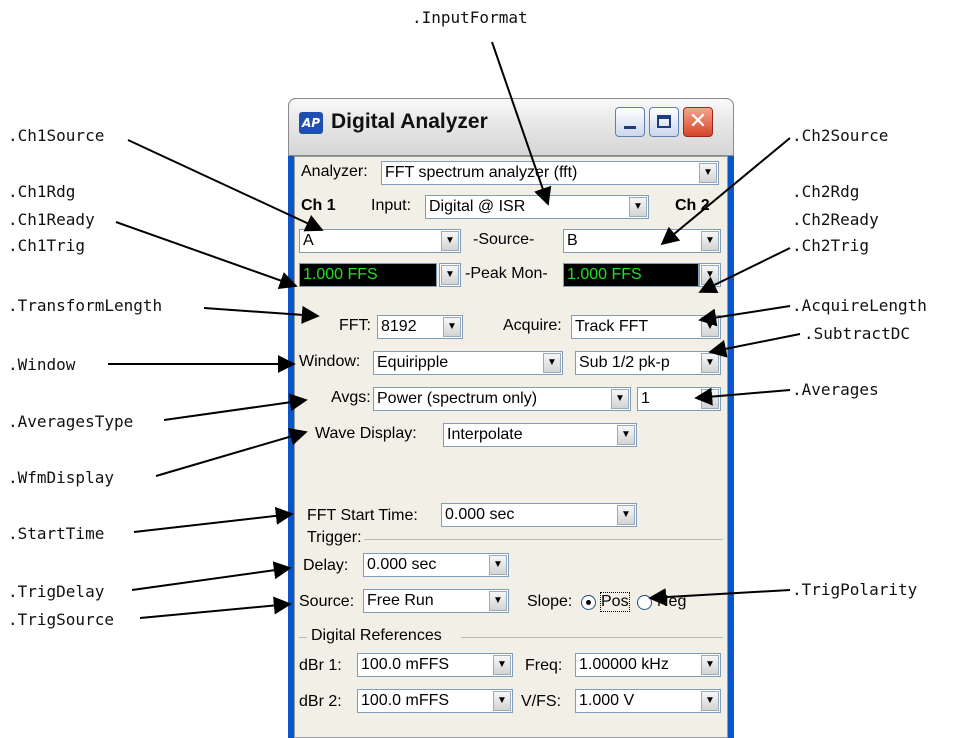  Describe the element at coordinates (664, 122) in the screenshot. I see `maximize-button` at that location.